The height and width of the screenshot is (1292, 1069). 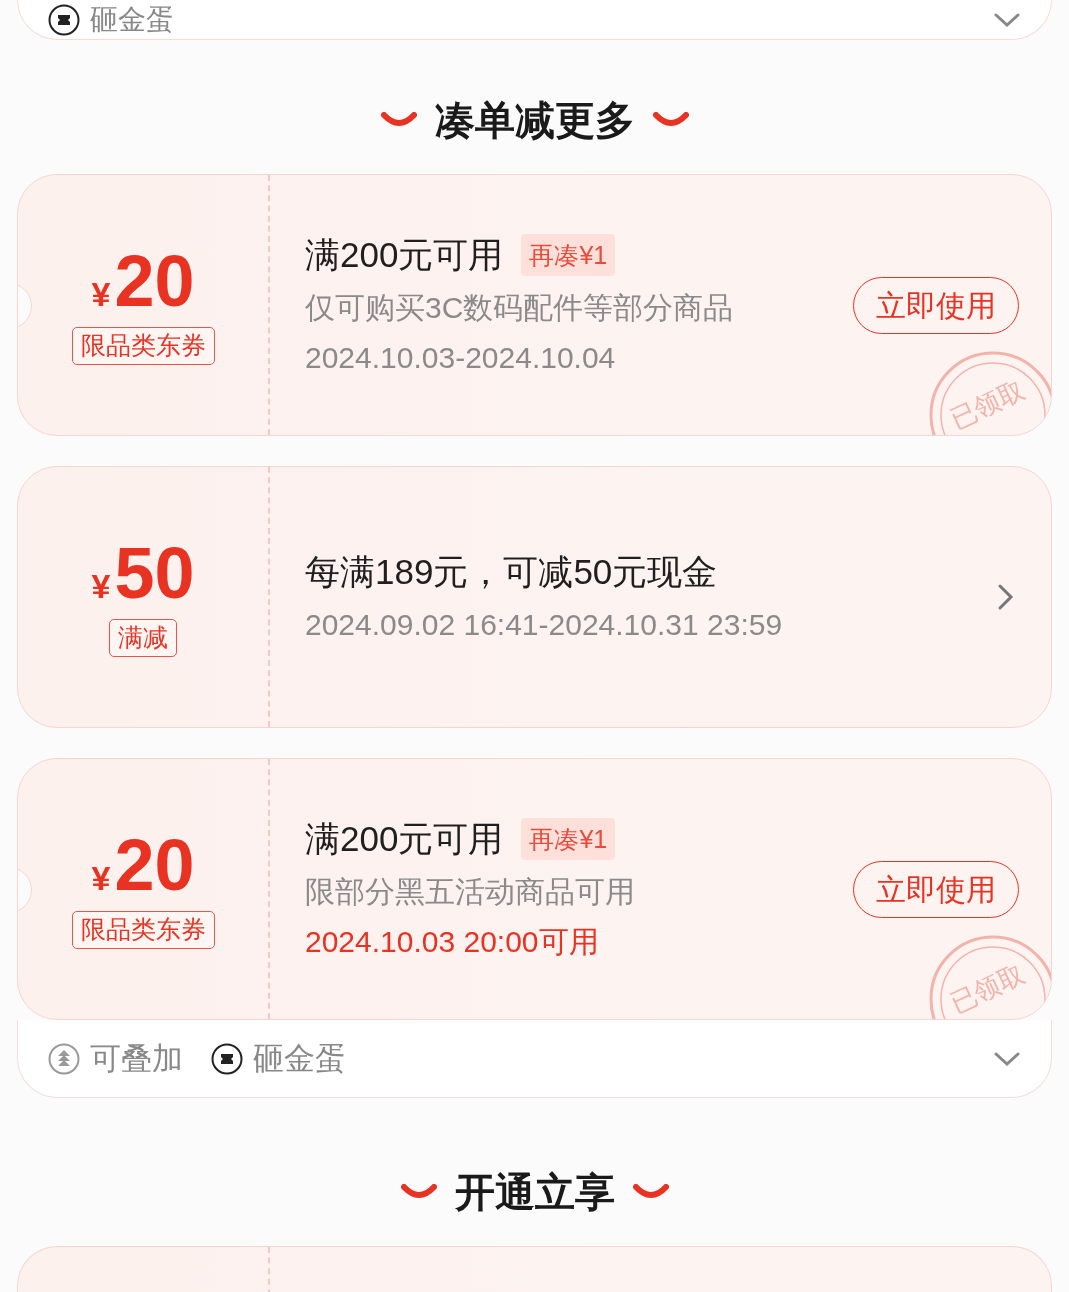 What do you see at coordinates (461, 358) in the screenshot?
I see `validity-period: 2024.10.03-2024.10.04` at bounding box center [461, 358].